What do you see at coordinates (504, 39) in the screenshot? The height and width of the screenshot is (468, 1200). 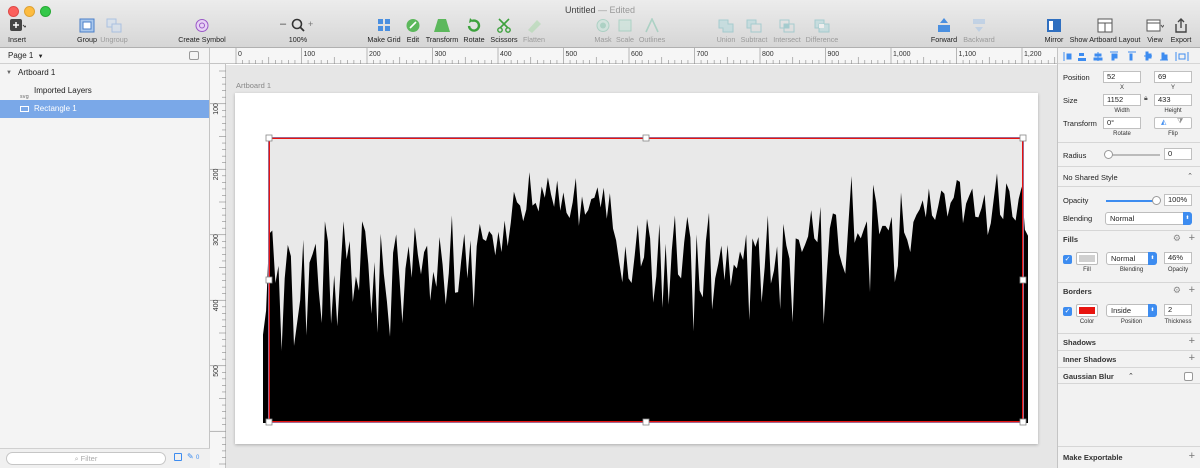 I see `scissors-label: Scissors` at bounding box center [504, 39].